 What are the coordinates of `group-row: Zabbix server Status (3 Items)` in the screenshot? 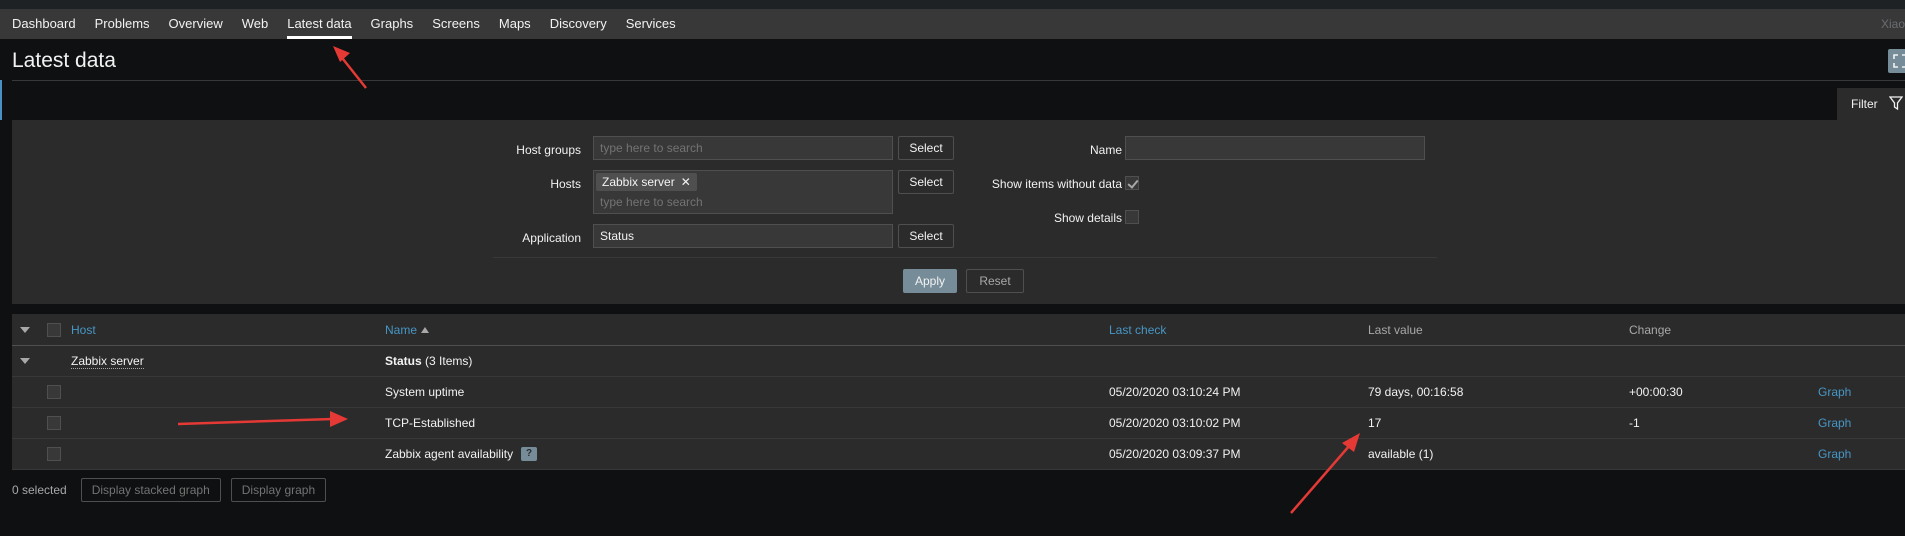 It's located at (958, 361).